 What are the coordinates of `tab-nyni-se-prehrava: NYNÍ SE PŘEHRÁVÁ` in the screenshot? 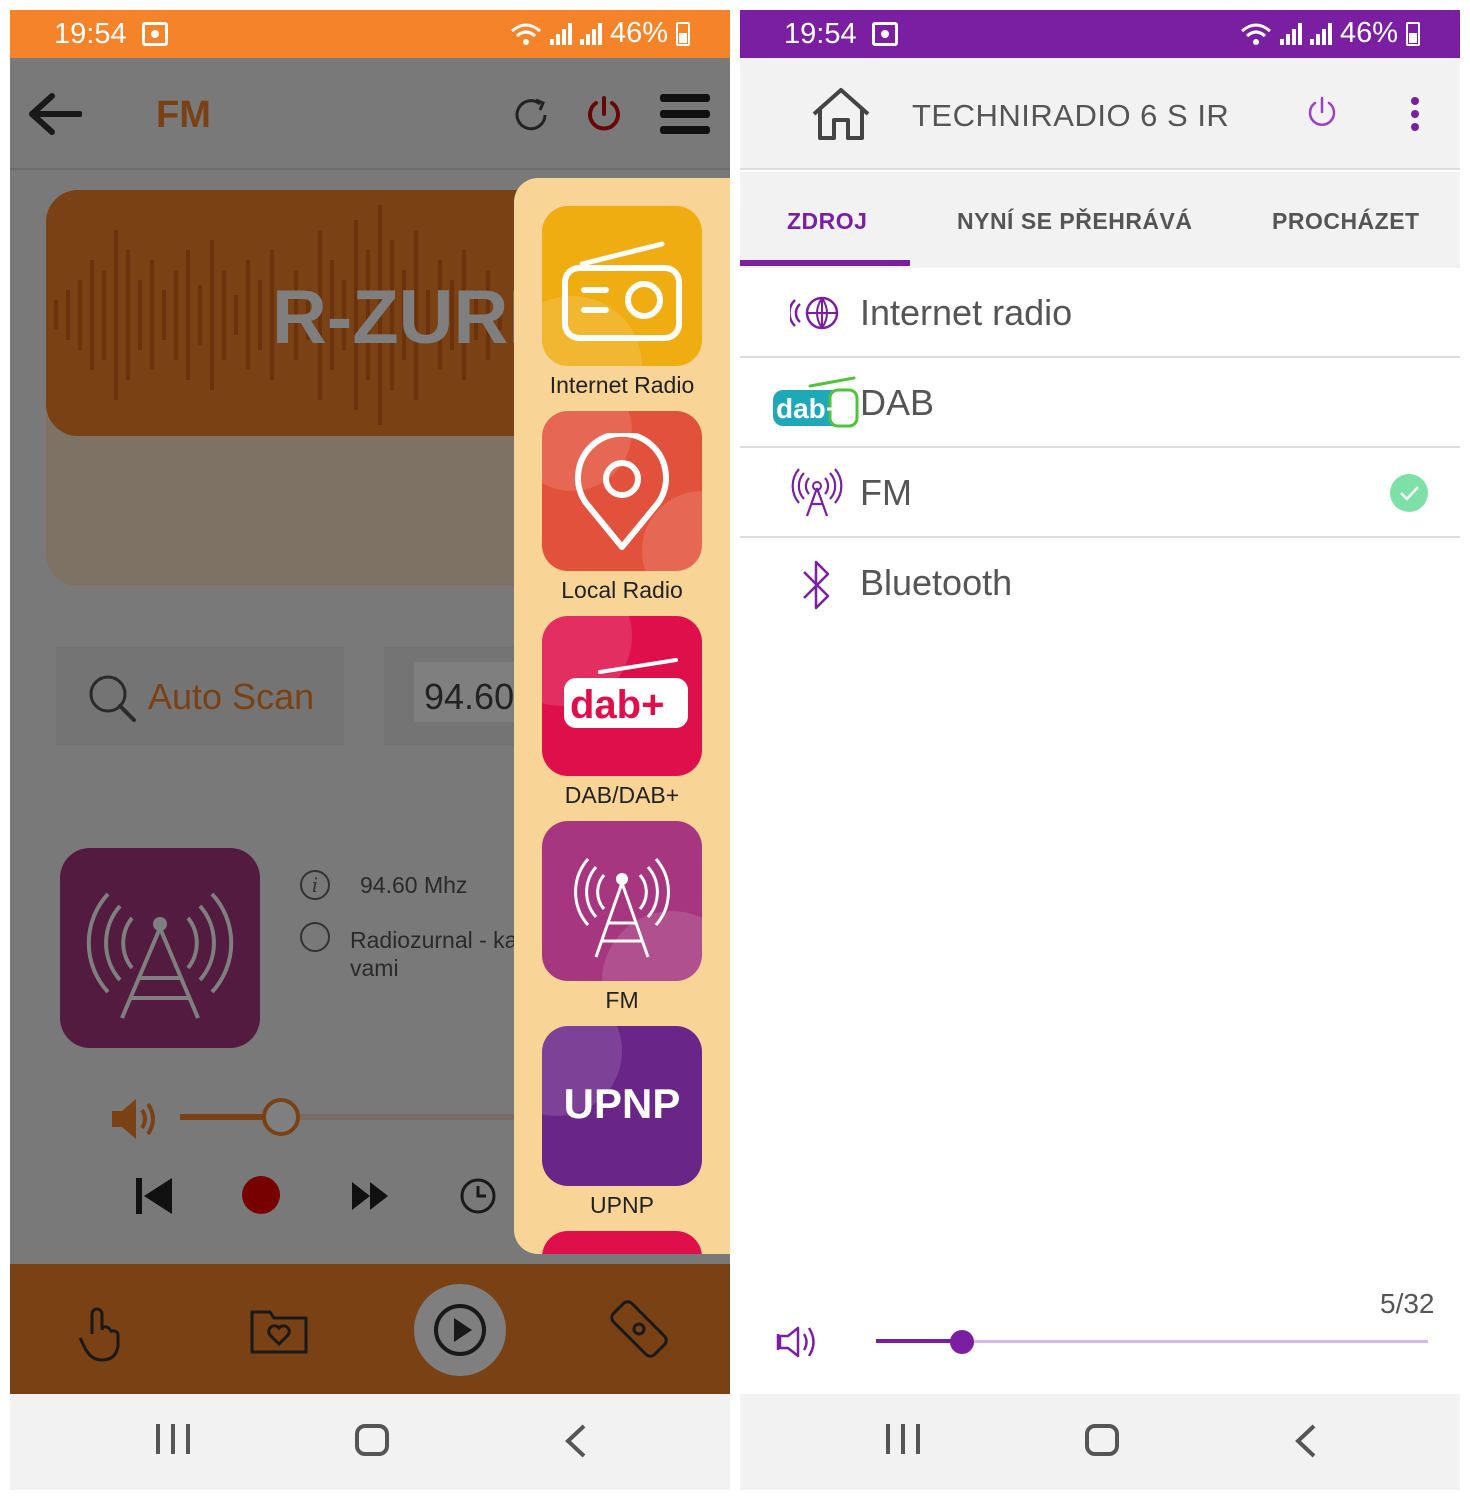 It's located at (1074, 221).